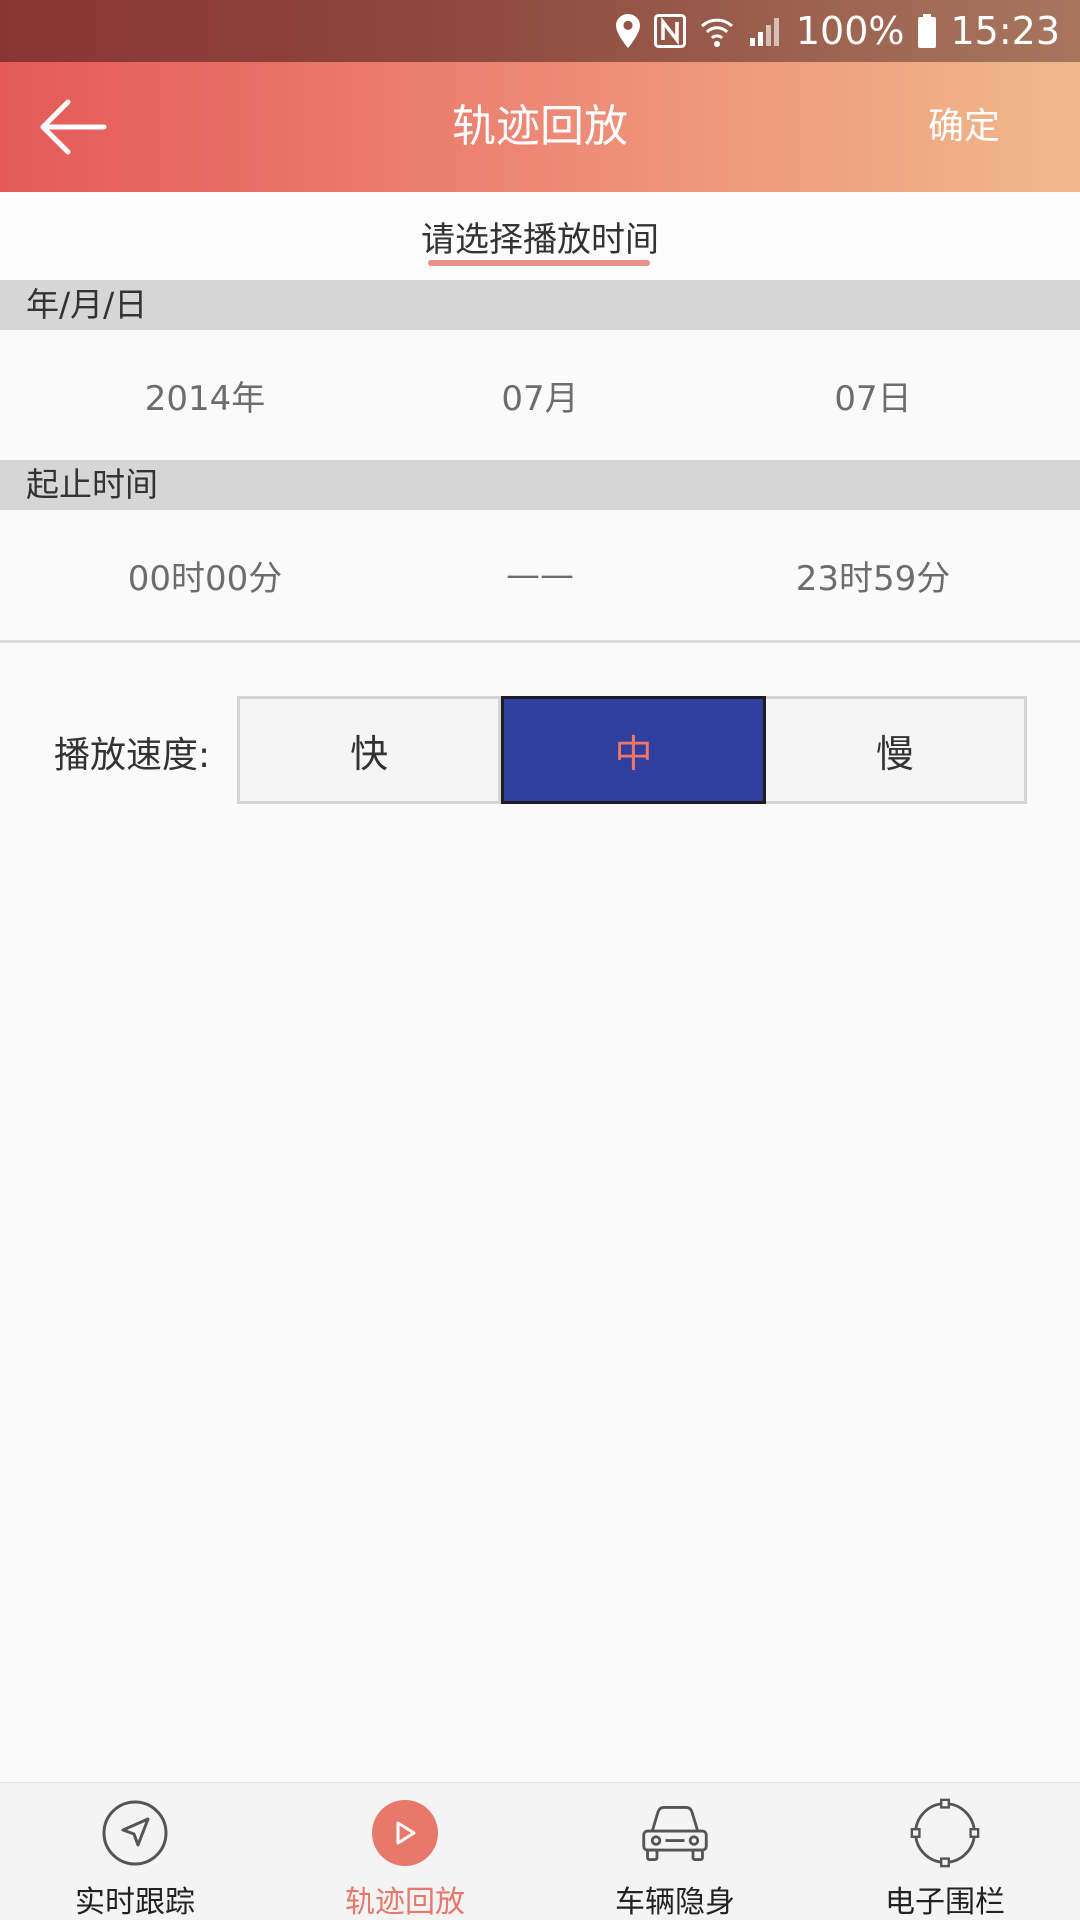  I want to click on time-section-header: 起止时间, so click(540, 485).